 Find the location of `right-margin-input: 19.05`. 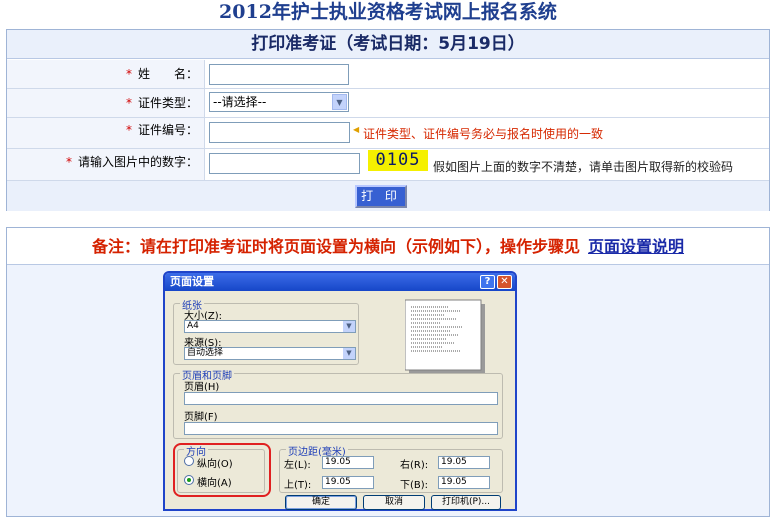

right-margin-input: 19.05 is located at coordinates (464, 462).